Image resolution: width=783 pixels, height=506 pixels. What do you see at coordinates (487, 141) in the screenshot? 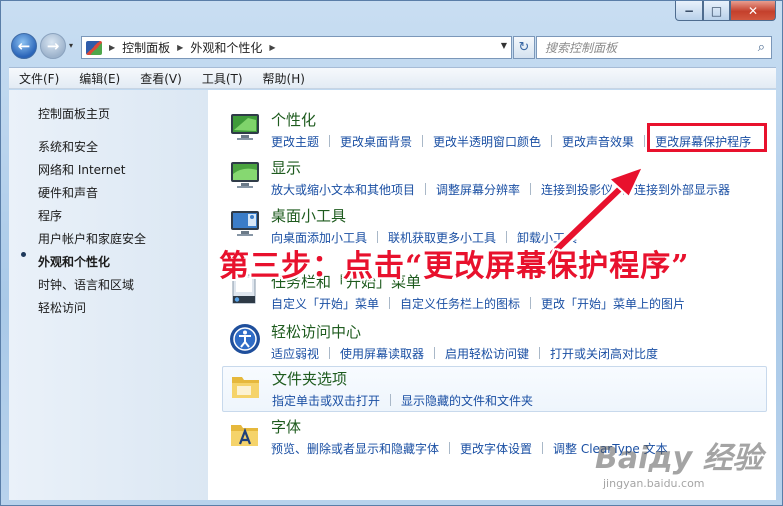
I see `link-window-color: 更改半透明窗口颜色` at bounding box center [487, 141].